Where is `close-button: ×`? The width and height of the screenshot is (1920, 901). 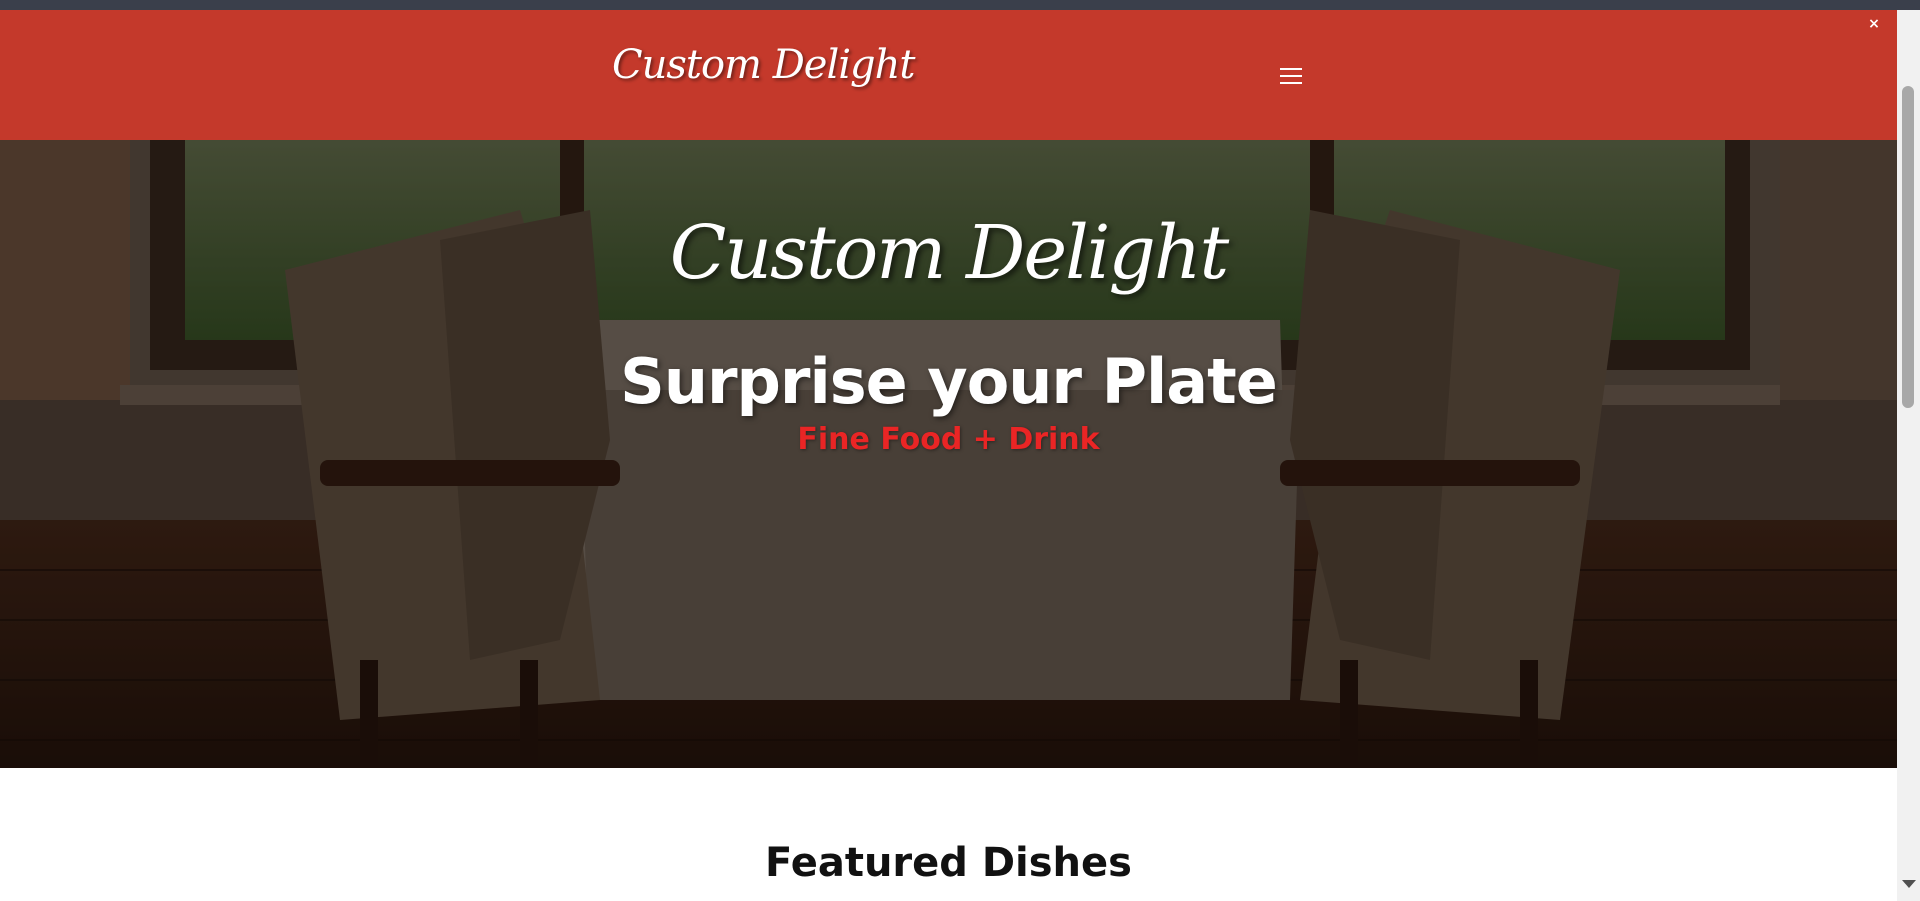 close-button: × is located at coordinates (1874, 24).